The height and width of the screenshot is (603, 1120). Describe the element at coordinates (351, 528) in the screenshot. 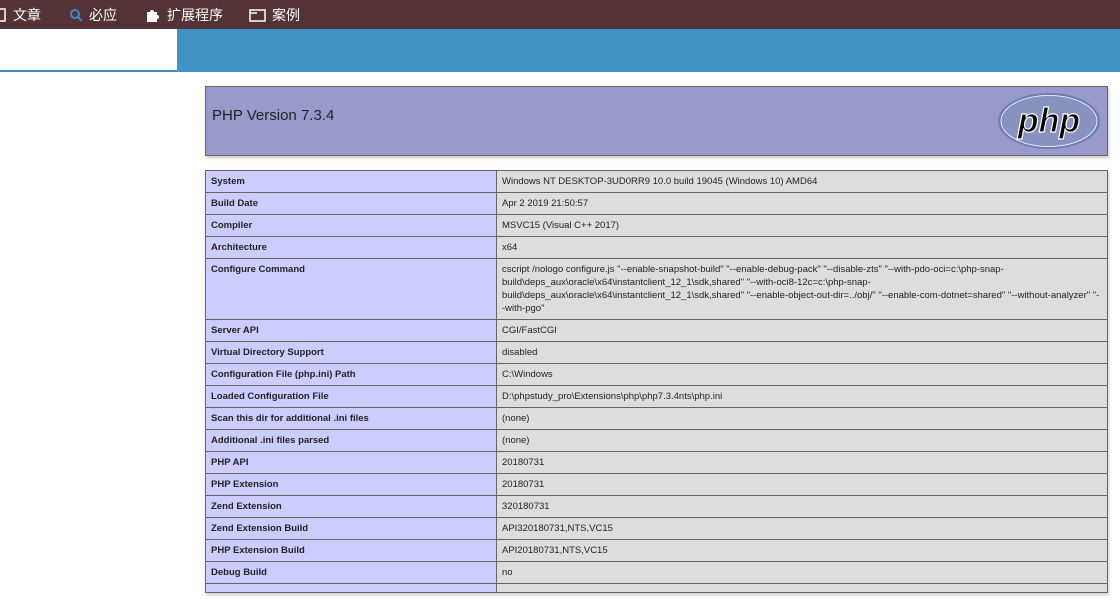

I see `row-key: Zend Extension Build` at that location.